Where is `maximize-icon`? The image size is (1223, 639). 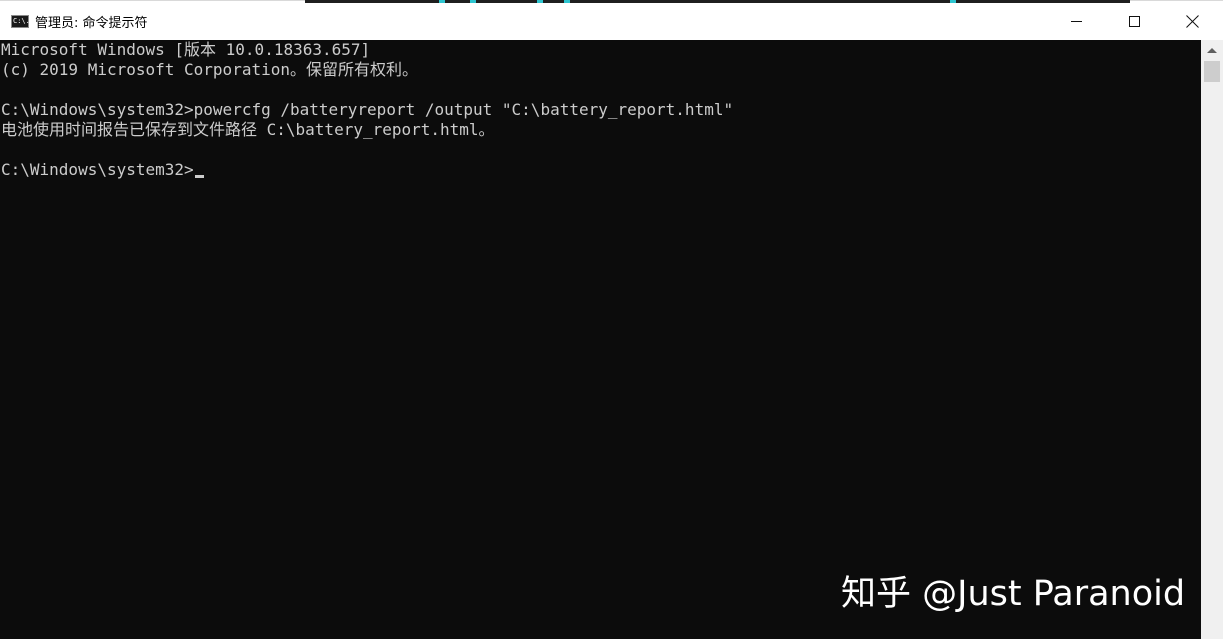
maximize-icon is located at coordinates (1134, 21).